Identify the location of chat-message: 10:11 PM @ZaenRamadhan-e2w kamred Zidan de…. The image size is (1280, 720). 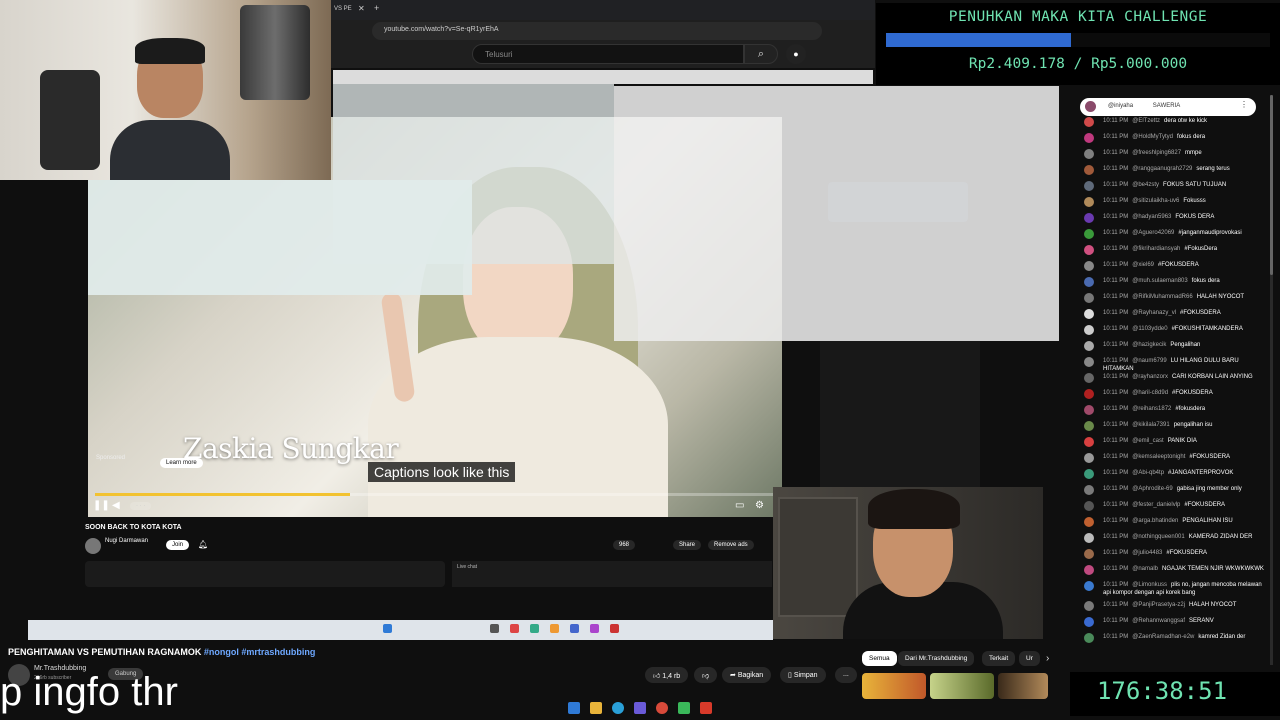
(1176, 638).